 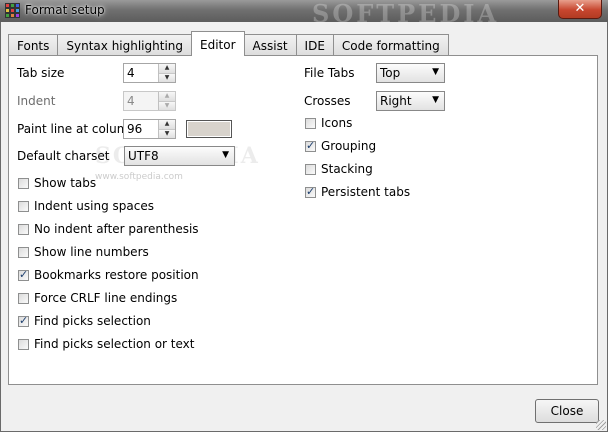 What do you see at coordinates (347, 169) in the screenshot?
I see `checkbox-label: Stacking` at bounding box center [347, 169].